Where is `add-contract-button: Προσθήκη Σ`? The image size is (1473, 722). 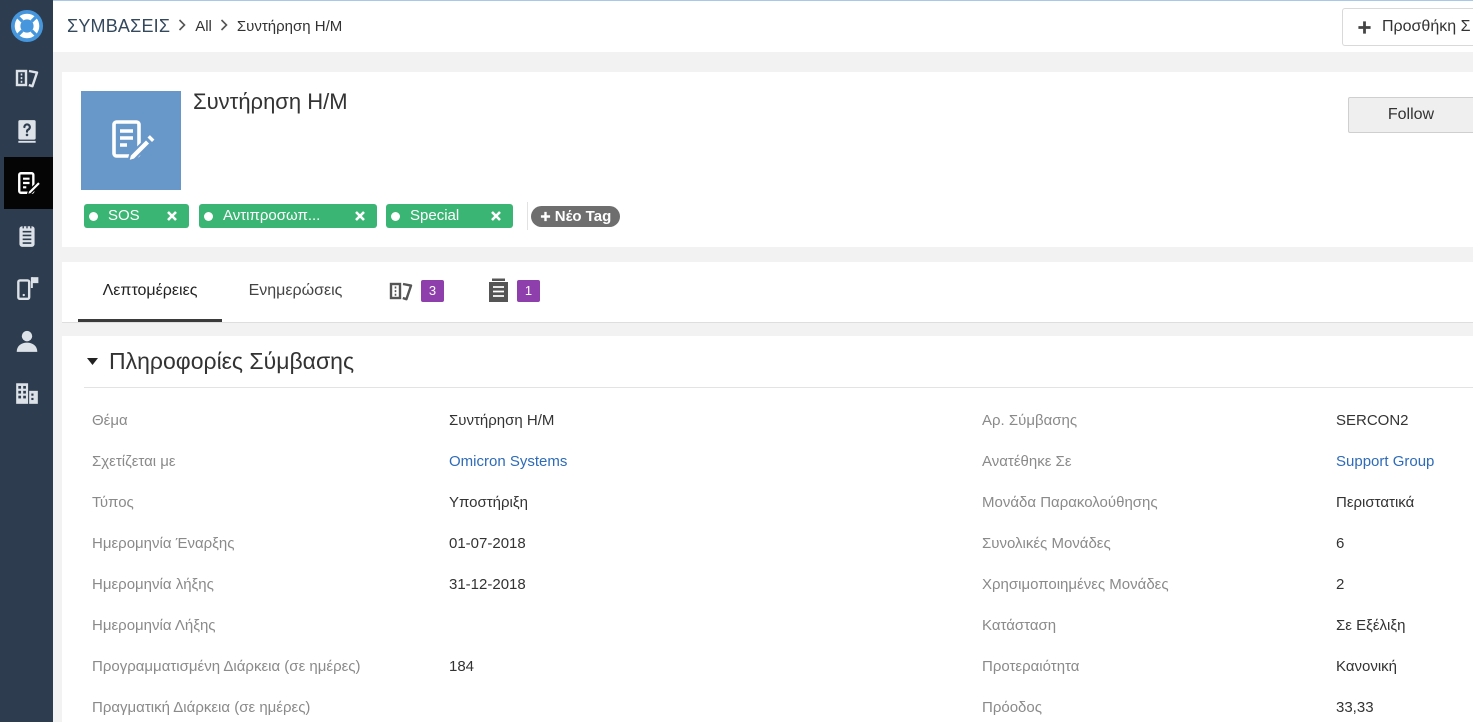 add-contract-button: Προσθήκη Σ is located at coordinates (1407, 27).